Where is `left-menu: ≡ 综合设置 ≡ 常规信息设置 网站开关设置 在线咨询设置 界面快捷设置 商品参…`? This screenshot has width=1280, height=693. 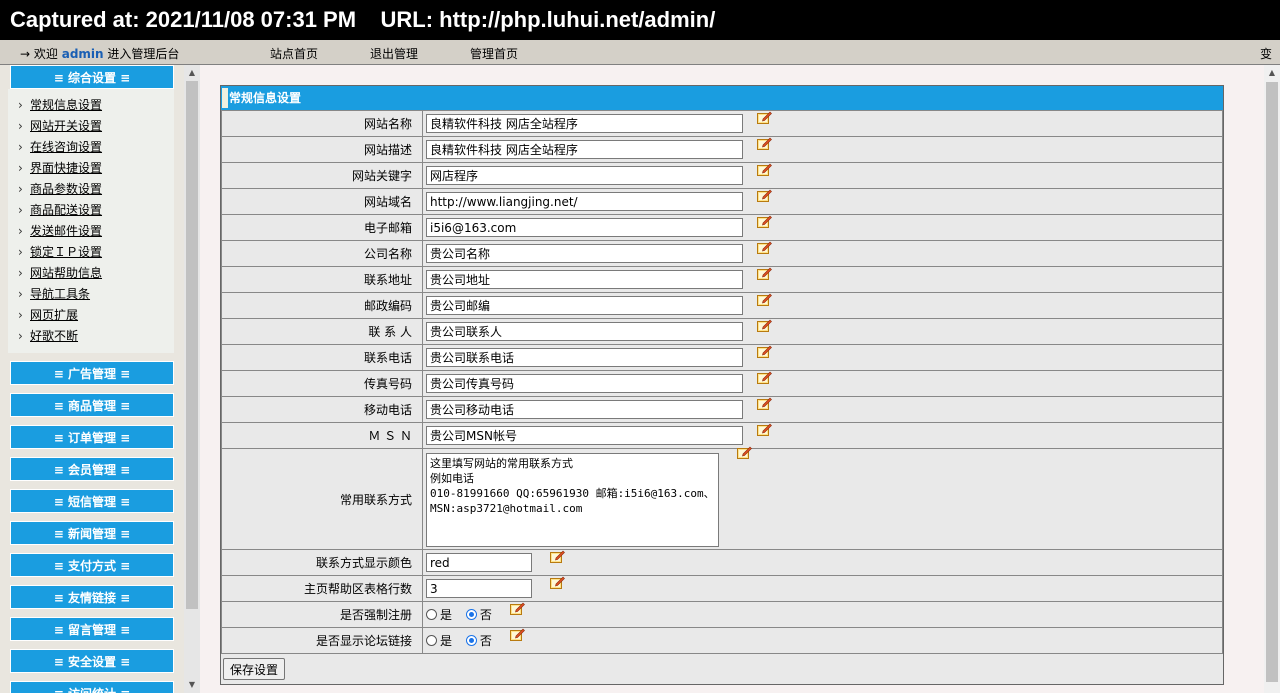 left-menu: ≡ 综合设置 ≡ 常规信息设置 网站开关设置 在线咨询设置 界面快捷设置 商品参… is located at coordinates (92, 379).